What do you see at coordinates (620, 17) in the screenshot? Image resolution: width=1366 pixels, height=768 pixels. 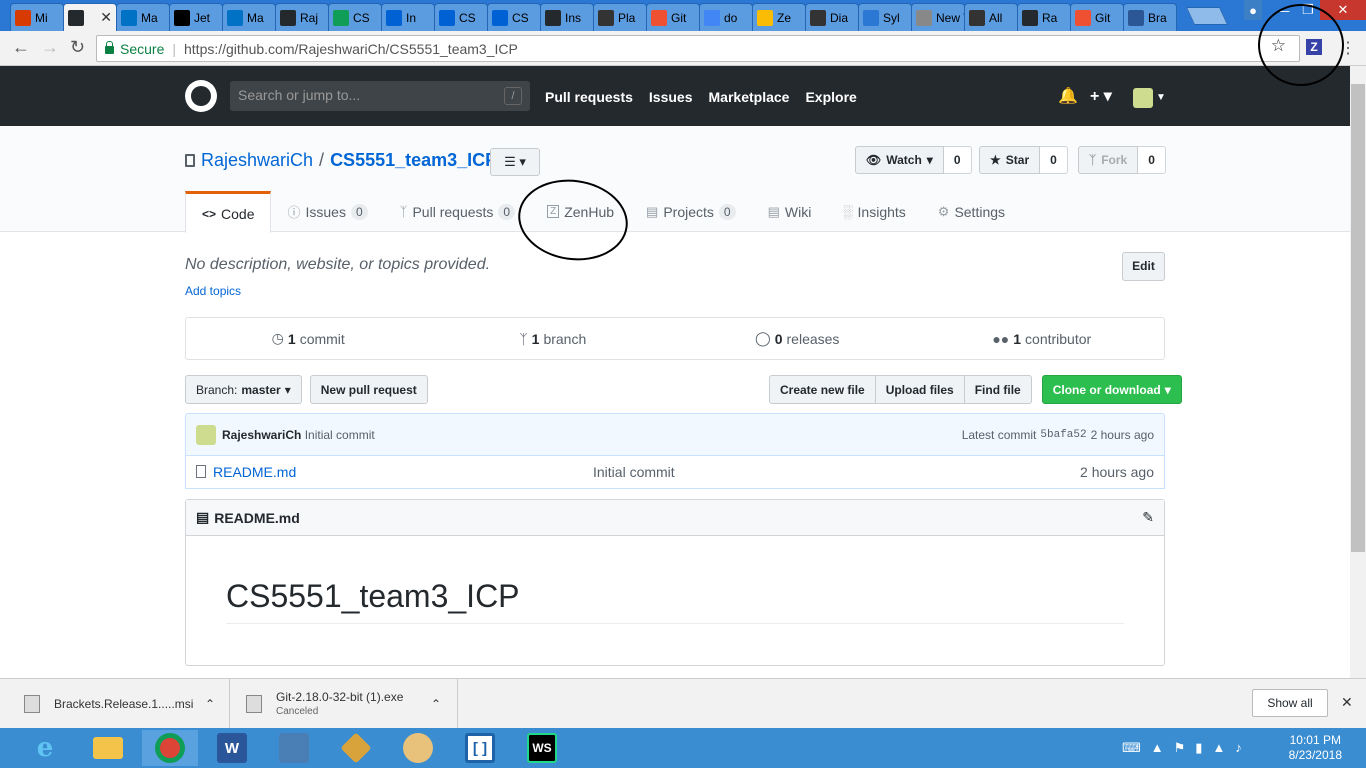 I see `browser-tab: Pla` at bounding box center [620, 17].